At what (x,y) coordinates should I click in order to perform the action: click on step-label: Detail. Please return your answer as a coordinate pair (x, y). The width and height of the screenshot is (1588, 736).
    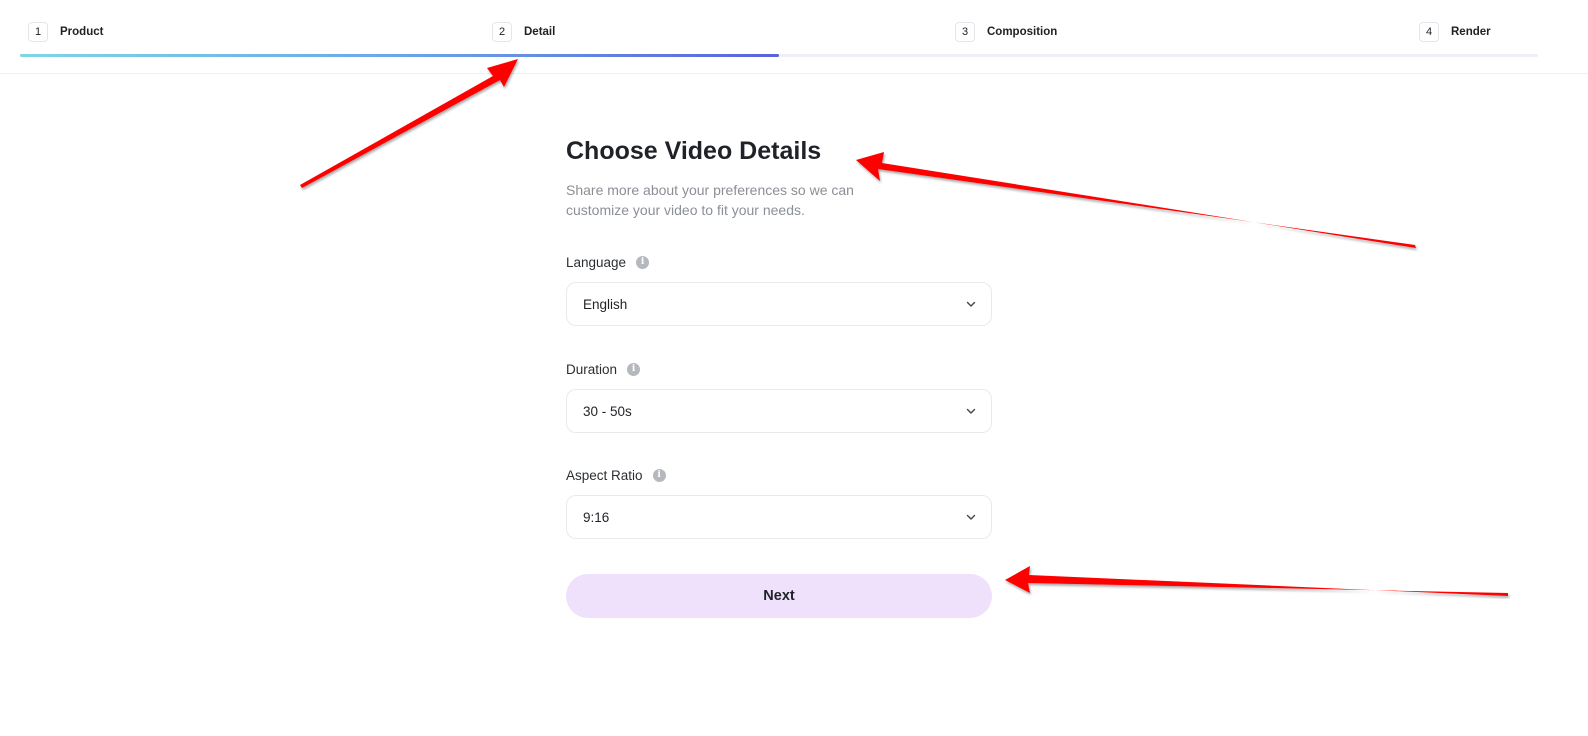
    Looking at the image, I should click on (540, 32).